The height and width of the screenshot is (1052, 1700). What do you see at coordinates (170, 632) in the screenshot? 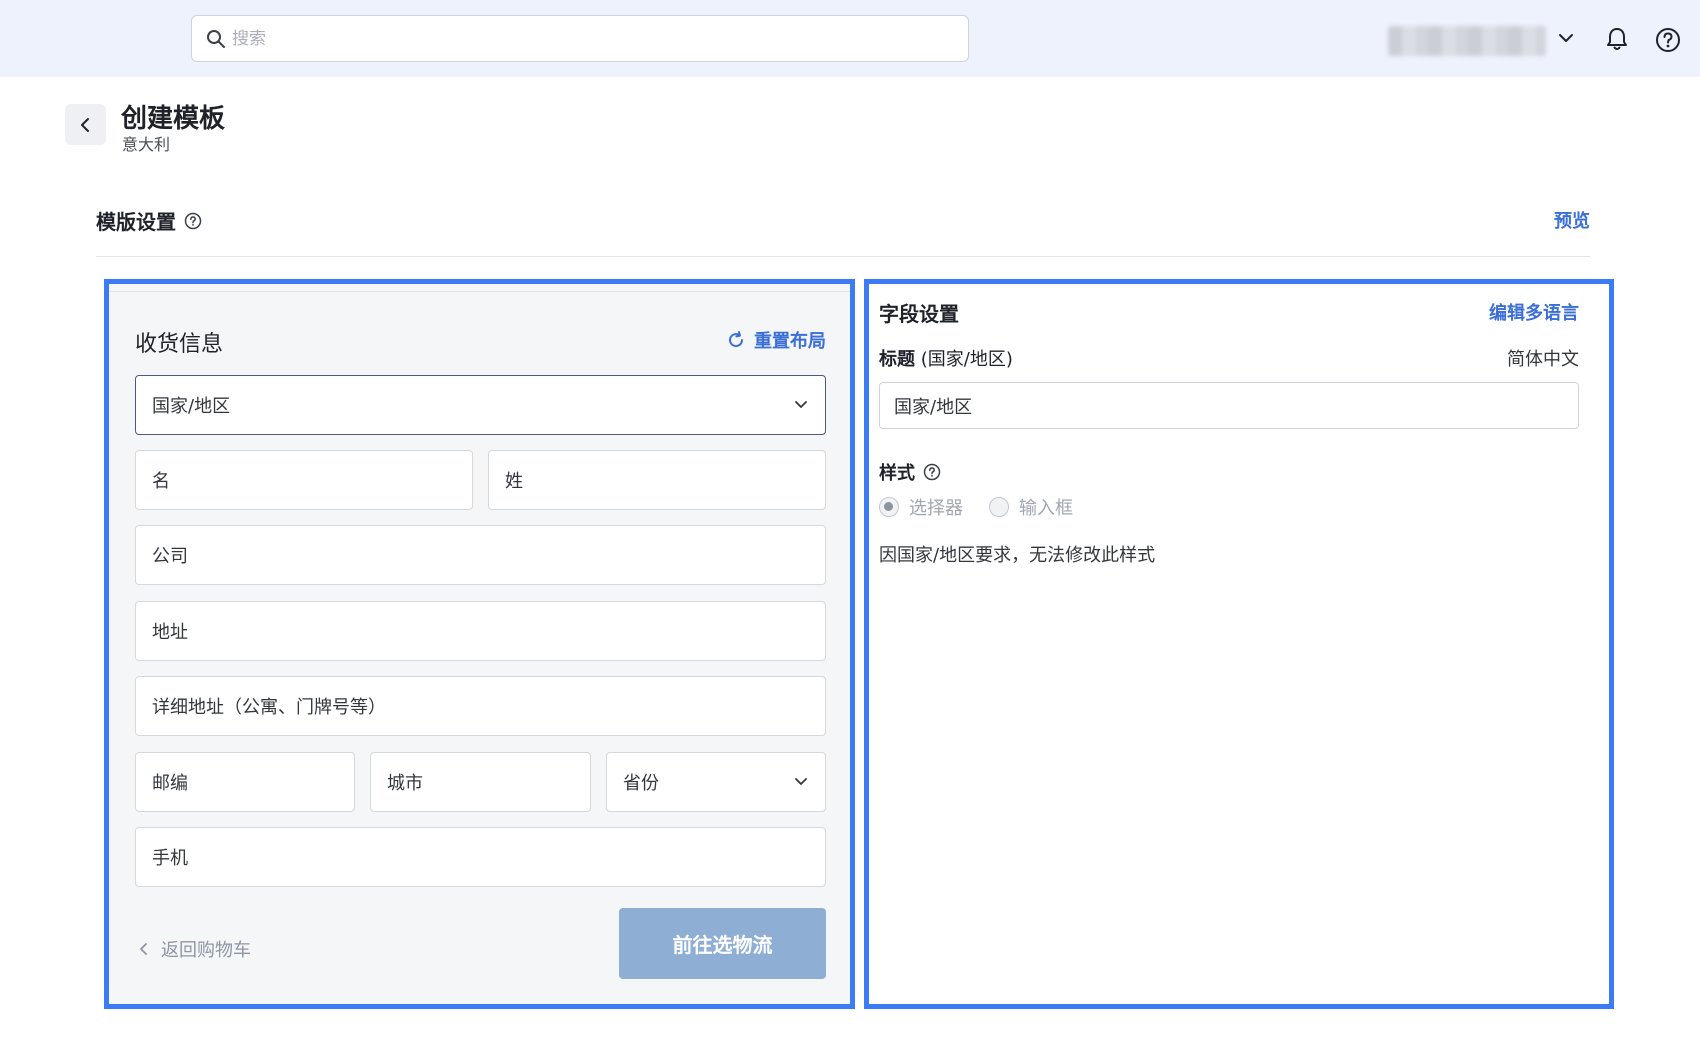
I see `address-label: 地址` at bounding box center [170, 632].